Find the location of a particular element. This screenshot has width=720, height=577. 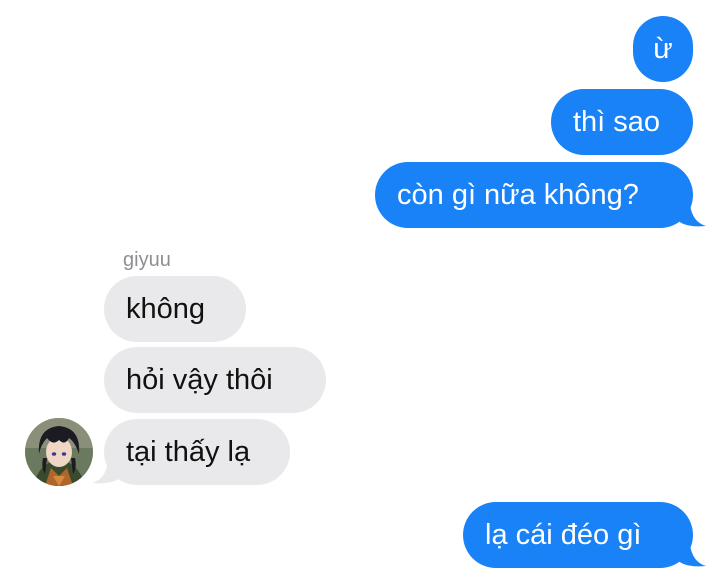

avatar is located at coordinates (59, 452).